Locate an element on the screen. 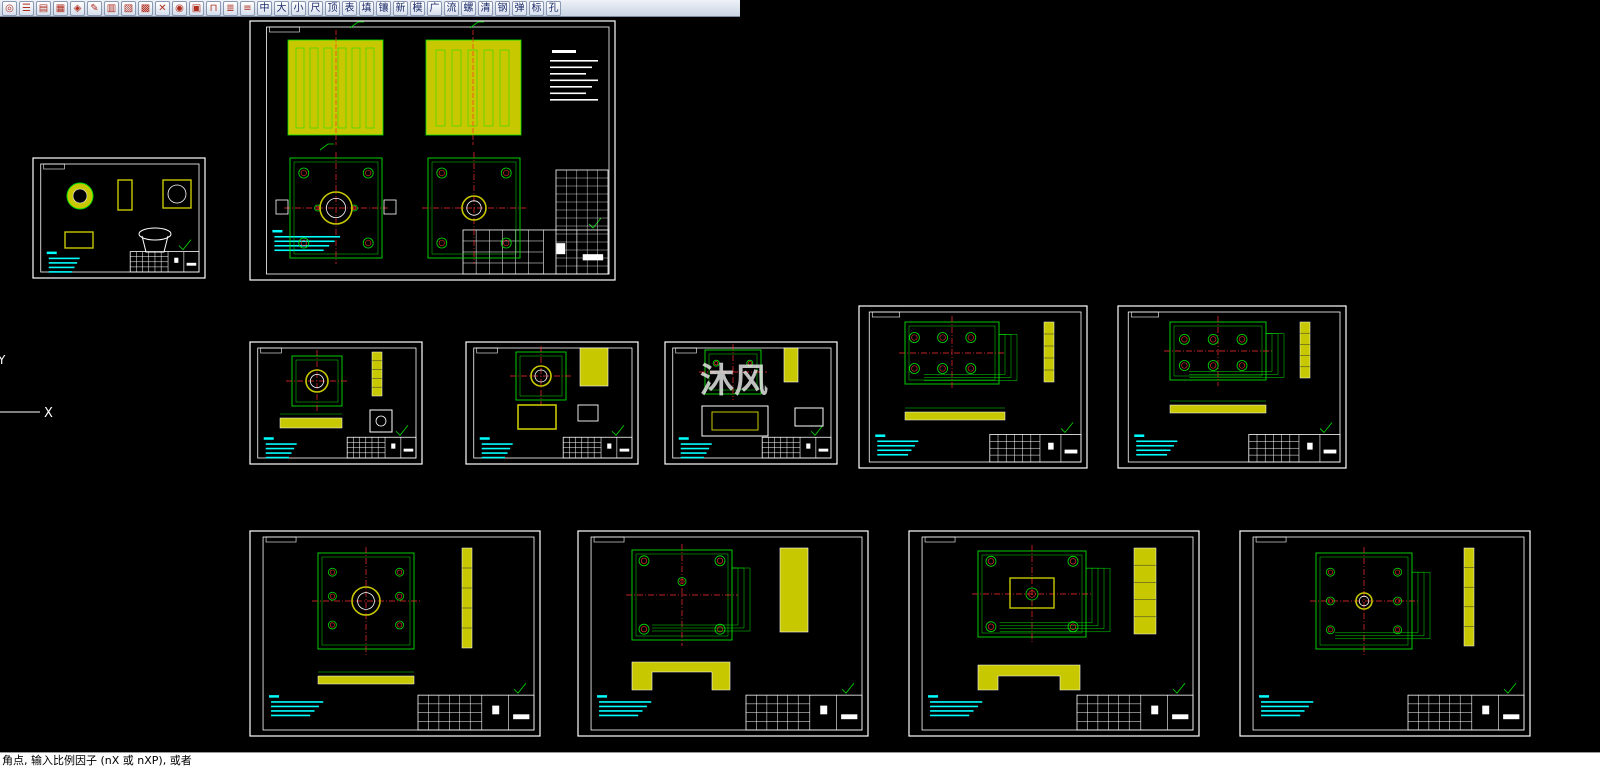 This screenshot has height=768, width=1600. svg-text: Y is located at coordinates (3, 360).